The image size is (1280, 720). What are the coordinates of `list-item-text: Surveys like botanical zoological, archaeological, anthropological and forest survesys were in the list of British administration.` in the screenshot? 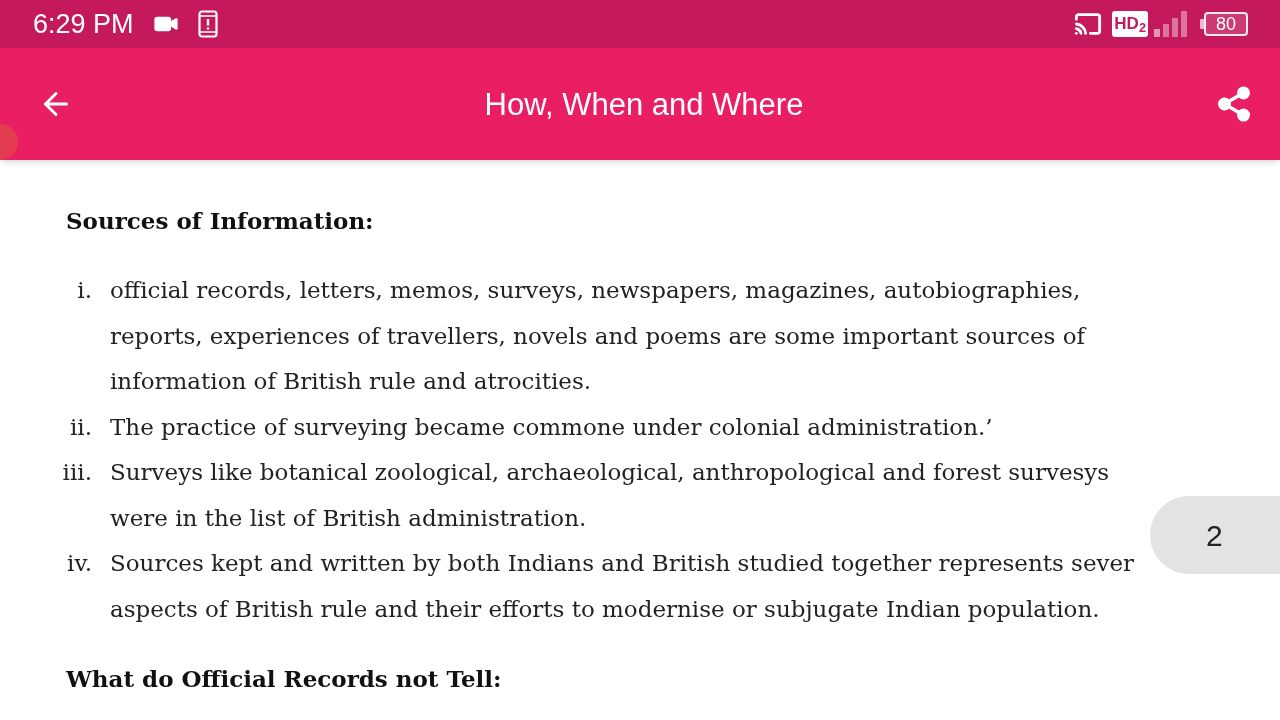 It's located at (610, 495).